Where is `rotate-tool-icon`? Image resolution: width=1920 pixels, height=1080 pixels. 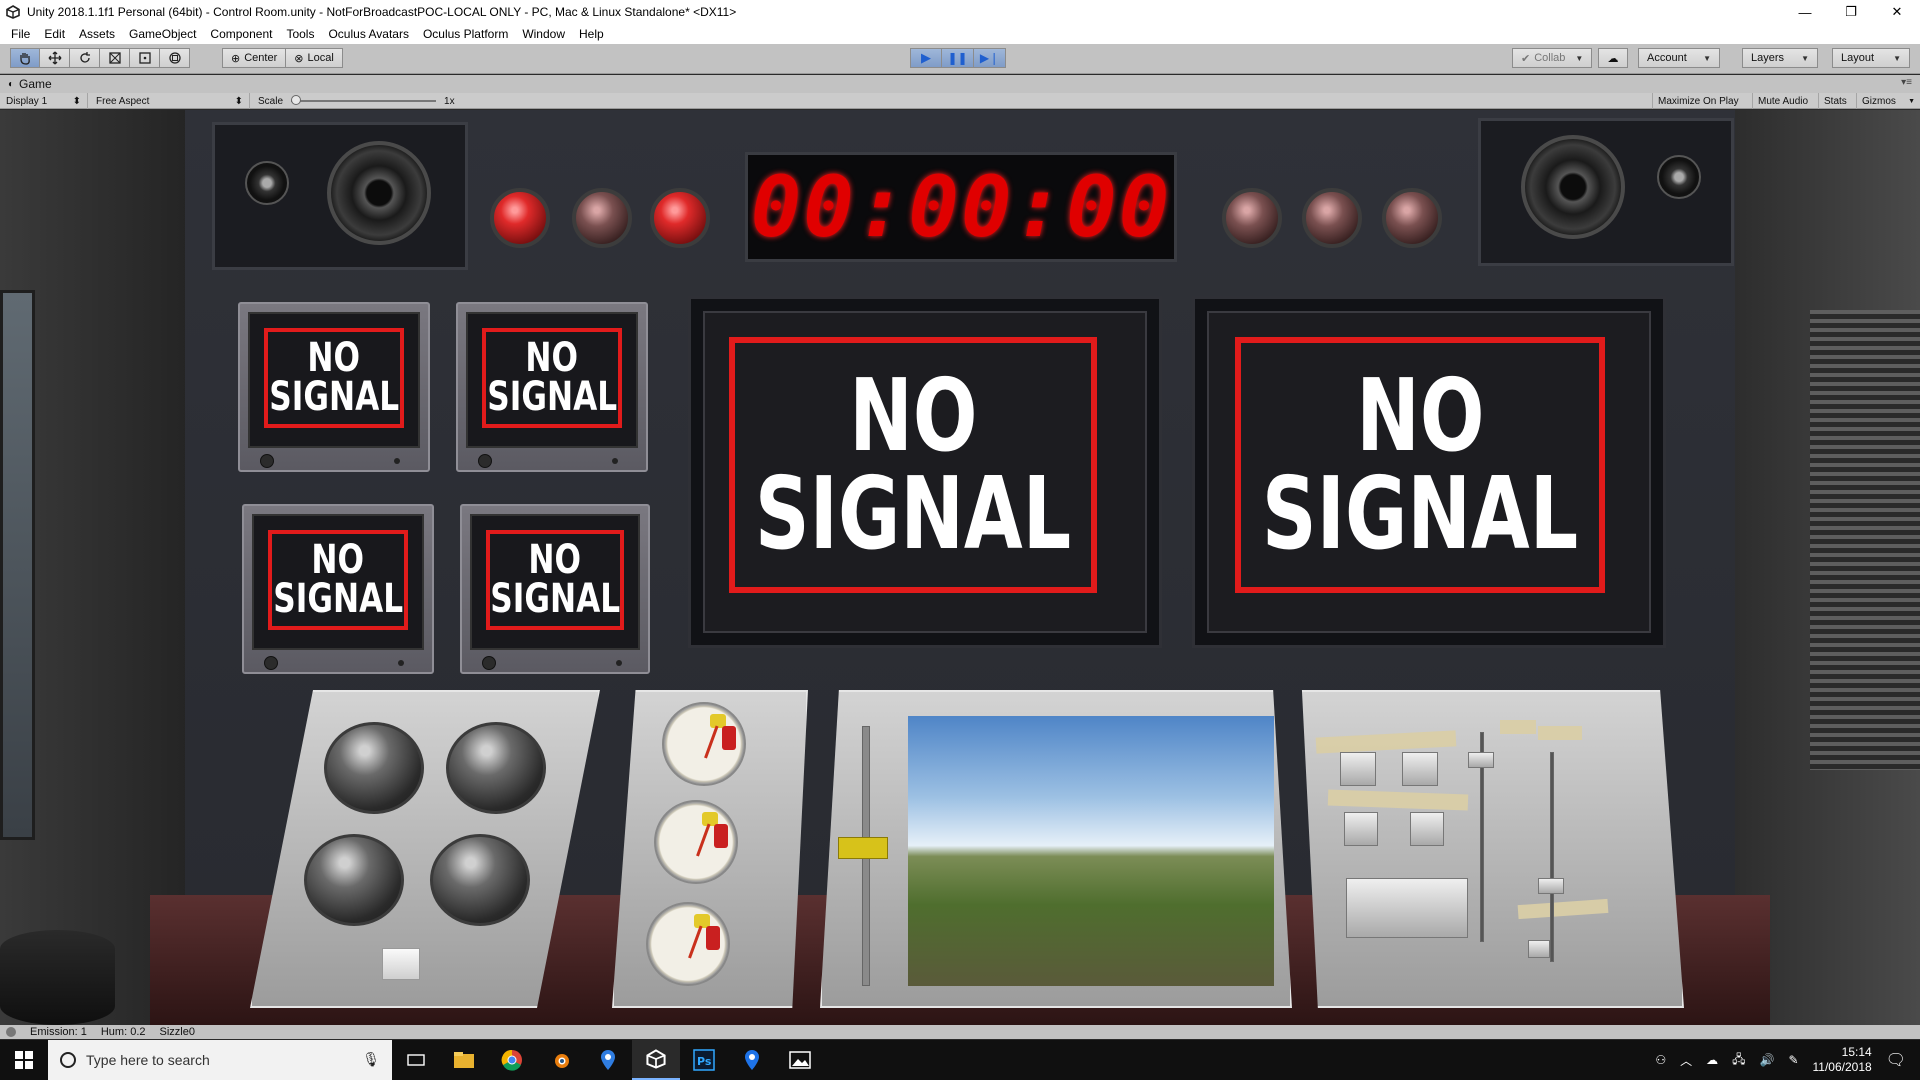
rotate-tool-icon is located at coordinates (85, 58).